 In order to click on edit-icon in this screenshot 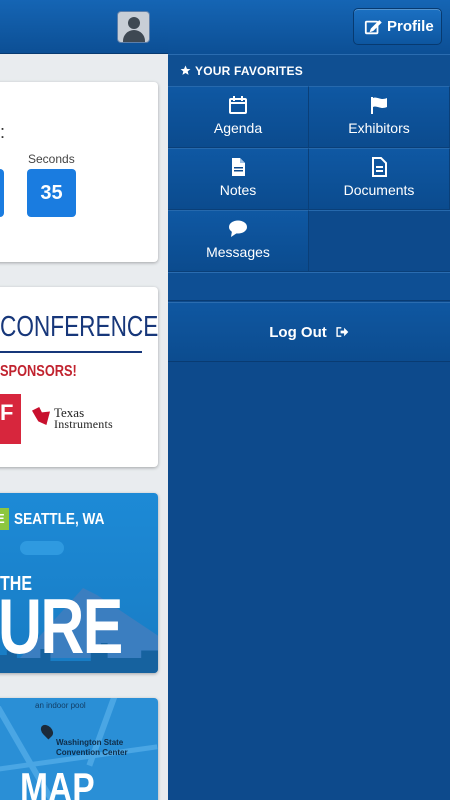, I will do `click(373, 26)`.